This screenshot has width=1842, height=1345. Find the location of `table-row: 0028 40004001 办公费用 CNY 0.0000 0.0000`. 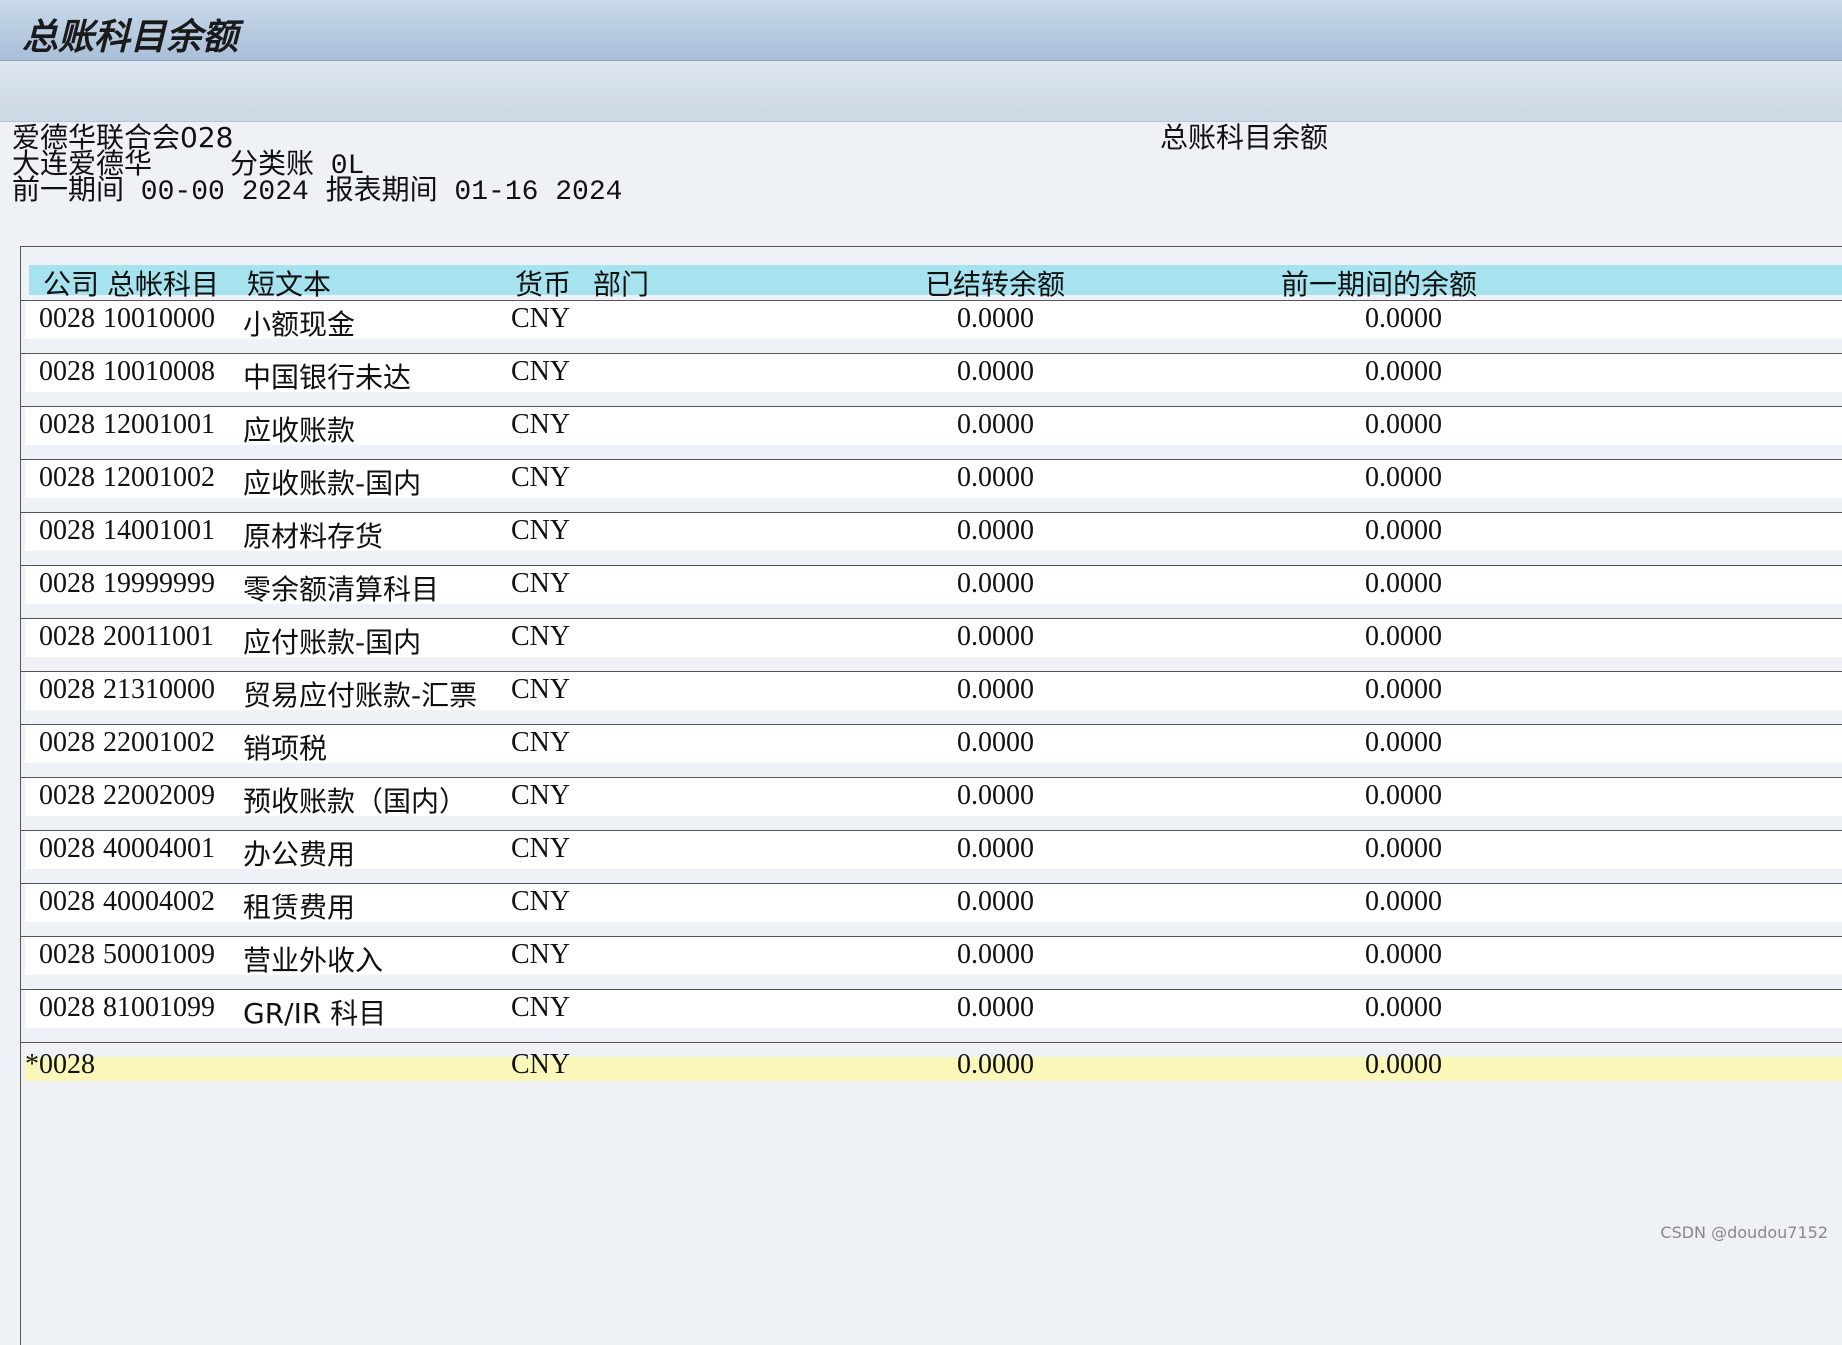

table-row: 0028 40004001 办公费用 CNY 0.0000 0.0000 is located at coordinates (933, 857).